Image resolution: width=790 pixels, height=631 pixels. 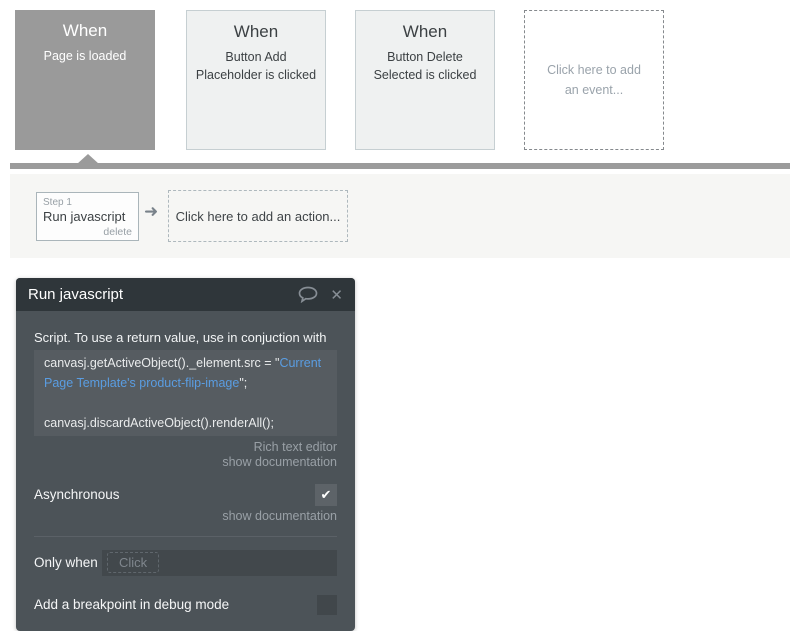 What do you see at coordinates (57, 202) in the screenshot?
I see `step-number-label: Step 1` at bounding box center [57, 202].